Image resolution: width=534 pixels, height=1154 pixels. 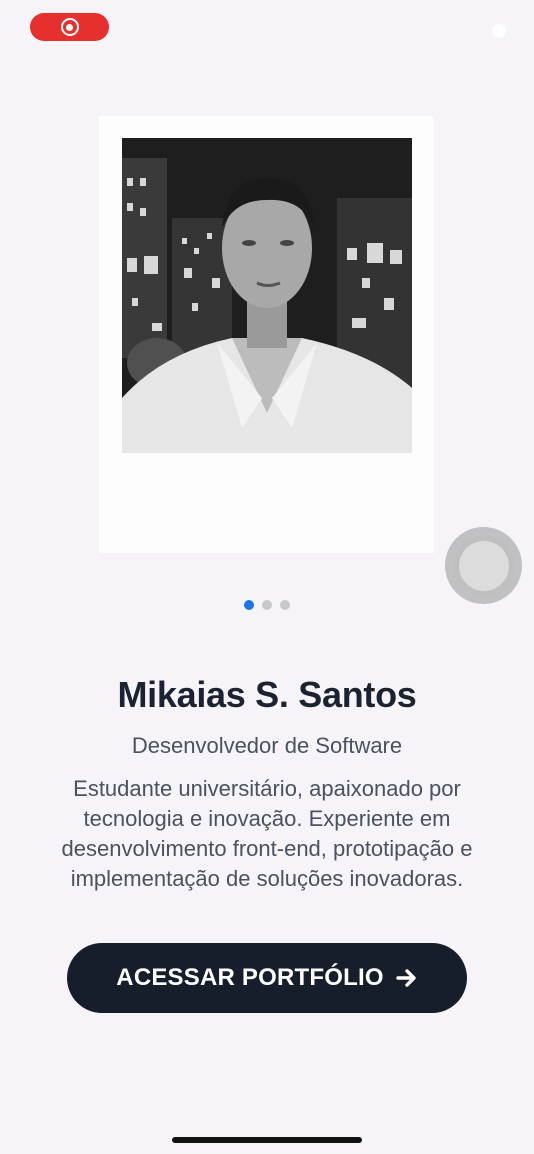 What do you see at coordinates (267, 745) in the screenshot?
I see `profile-role: Desenvolvedor de Software` at bounding box center [267, 745].